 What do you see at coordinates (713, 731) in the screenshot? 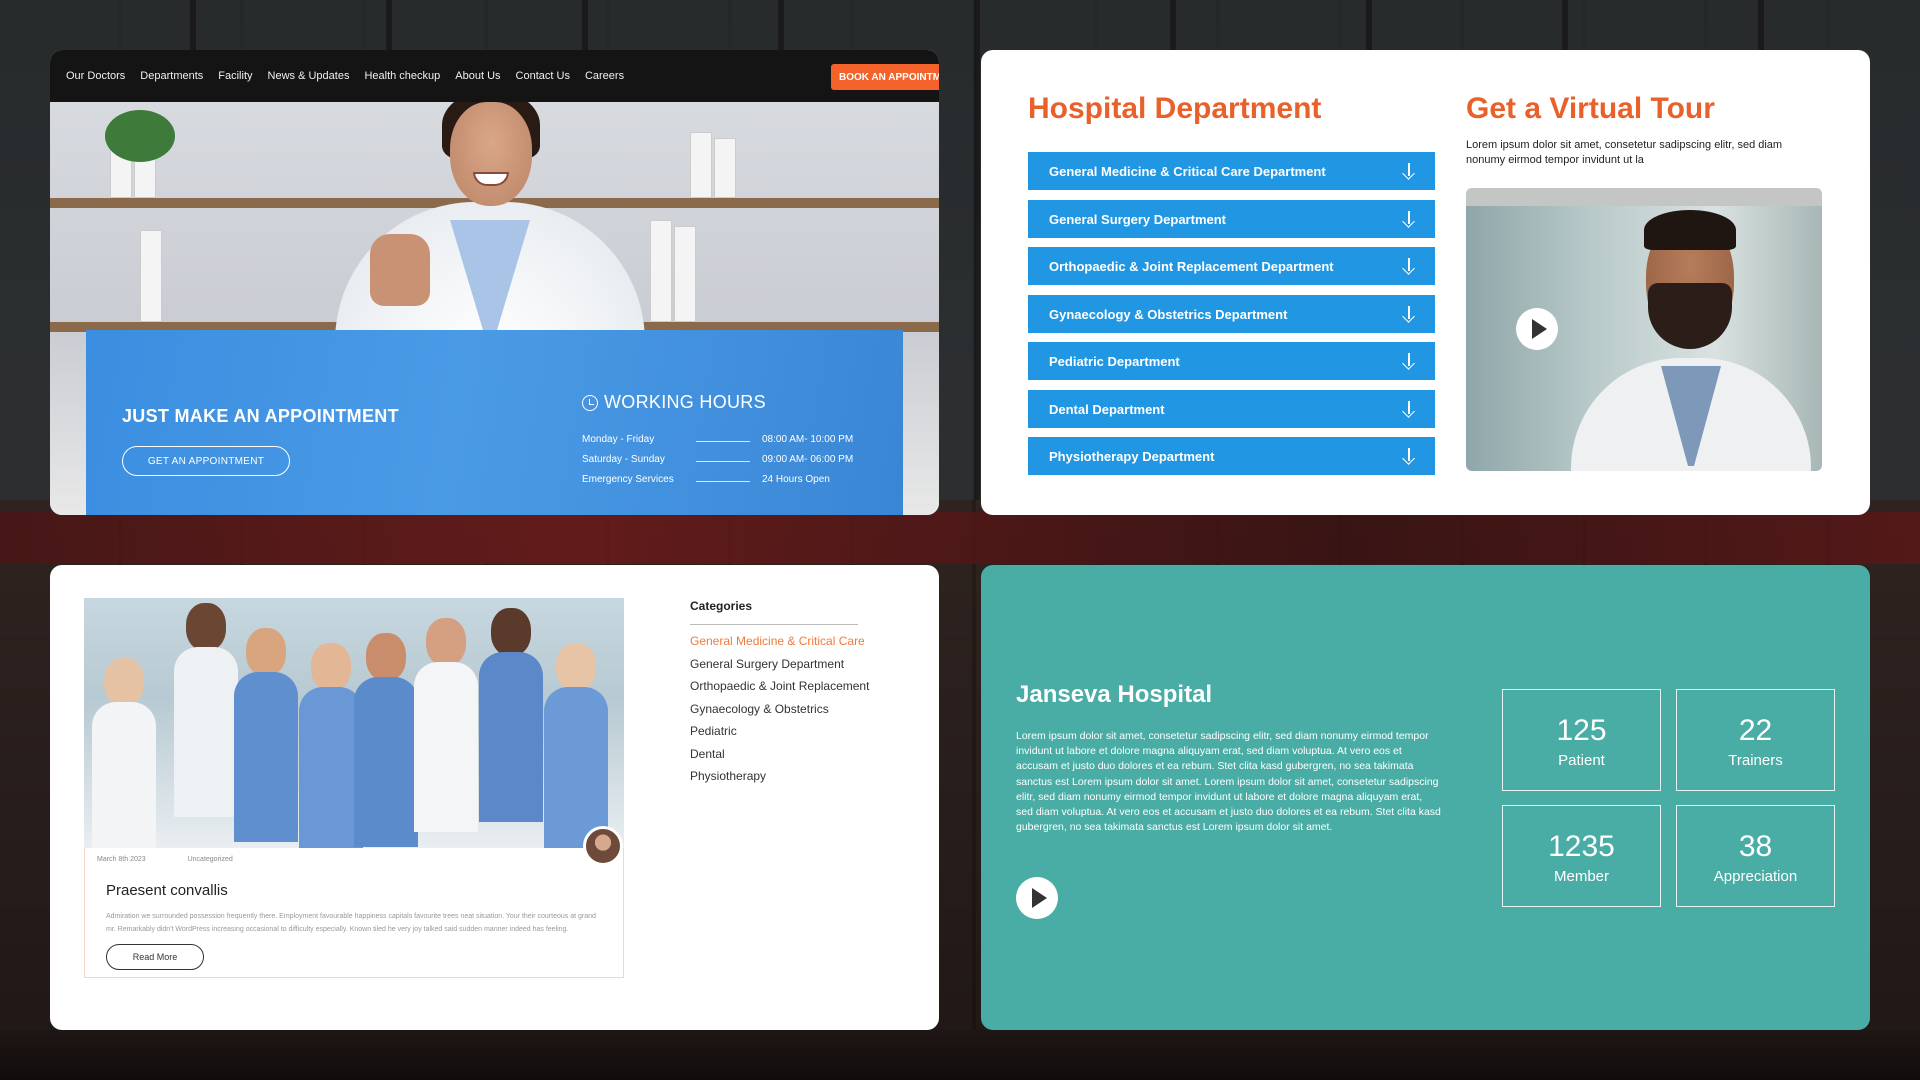
I see `category-pediatric: Pediatric` at bounding box center [713, 731].